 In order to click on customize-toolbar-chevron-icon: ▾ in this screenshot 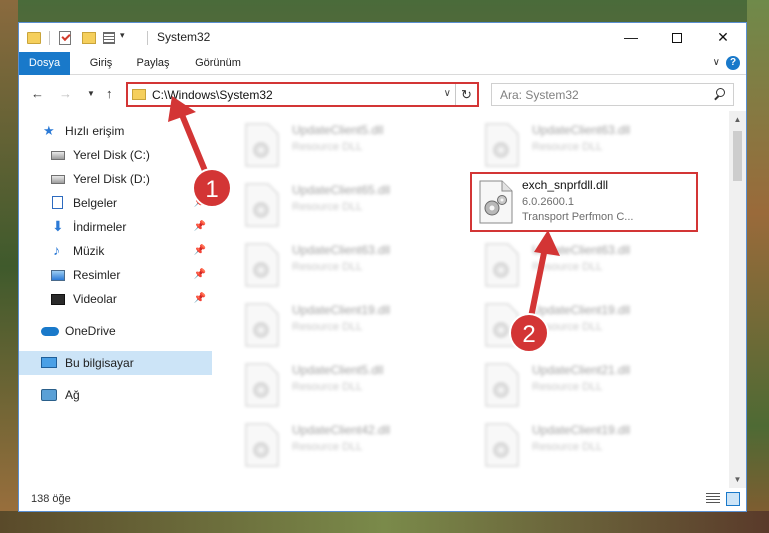, I will do `click(122, 38)`.